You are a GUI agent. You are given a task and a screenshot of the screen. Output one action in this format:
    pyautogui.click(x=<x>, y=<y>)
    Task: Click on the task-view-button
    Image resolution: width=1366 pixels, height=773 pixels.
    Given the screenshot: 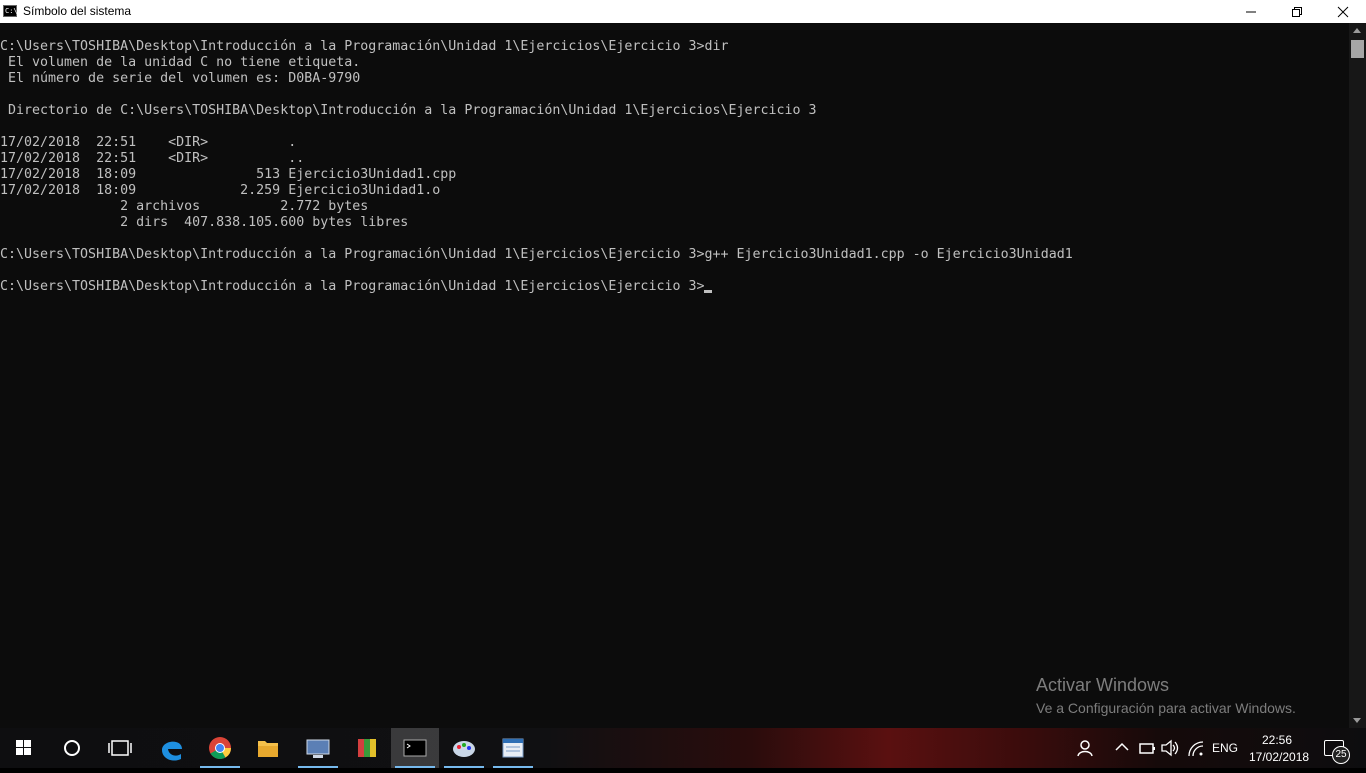 What is the action you would take?
    pyautogui.click(x=120, y=748)
    